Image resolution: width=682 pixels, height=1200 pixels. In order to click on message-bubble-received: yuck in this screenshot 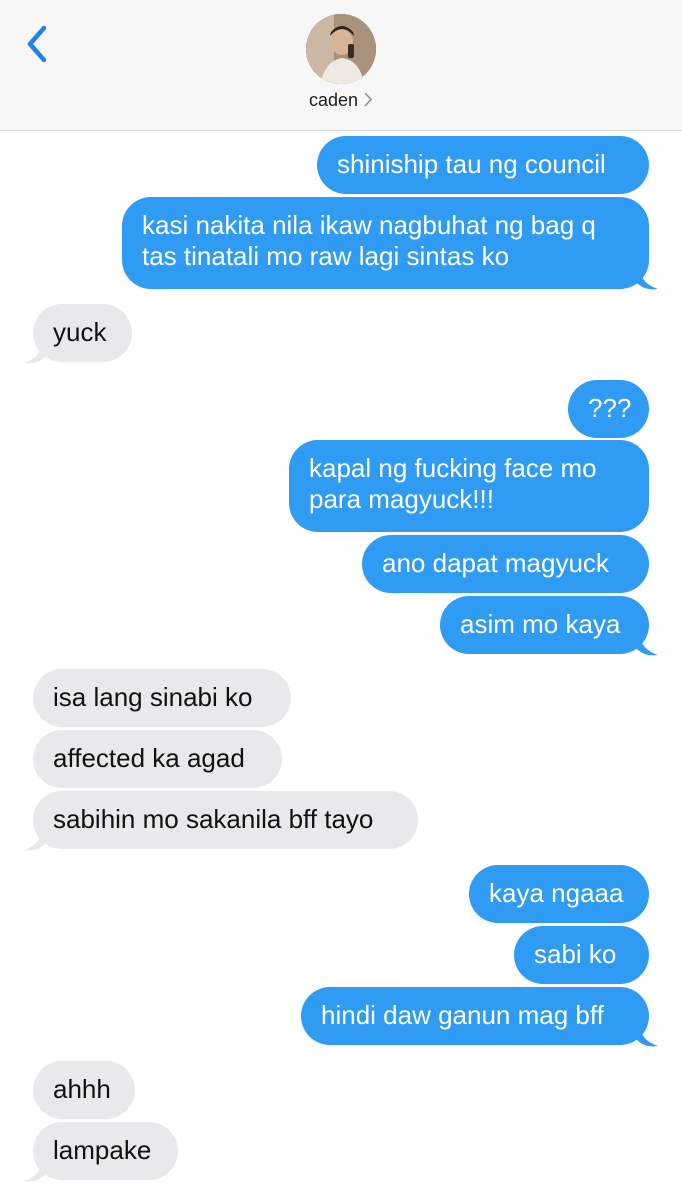, I will do `click(82, 333)`.